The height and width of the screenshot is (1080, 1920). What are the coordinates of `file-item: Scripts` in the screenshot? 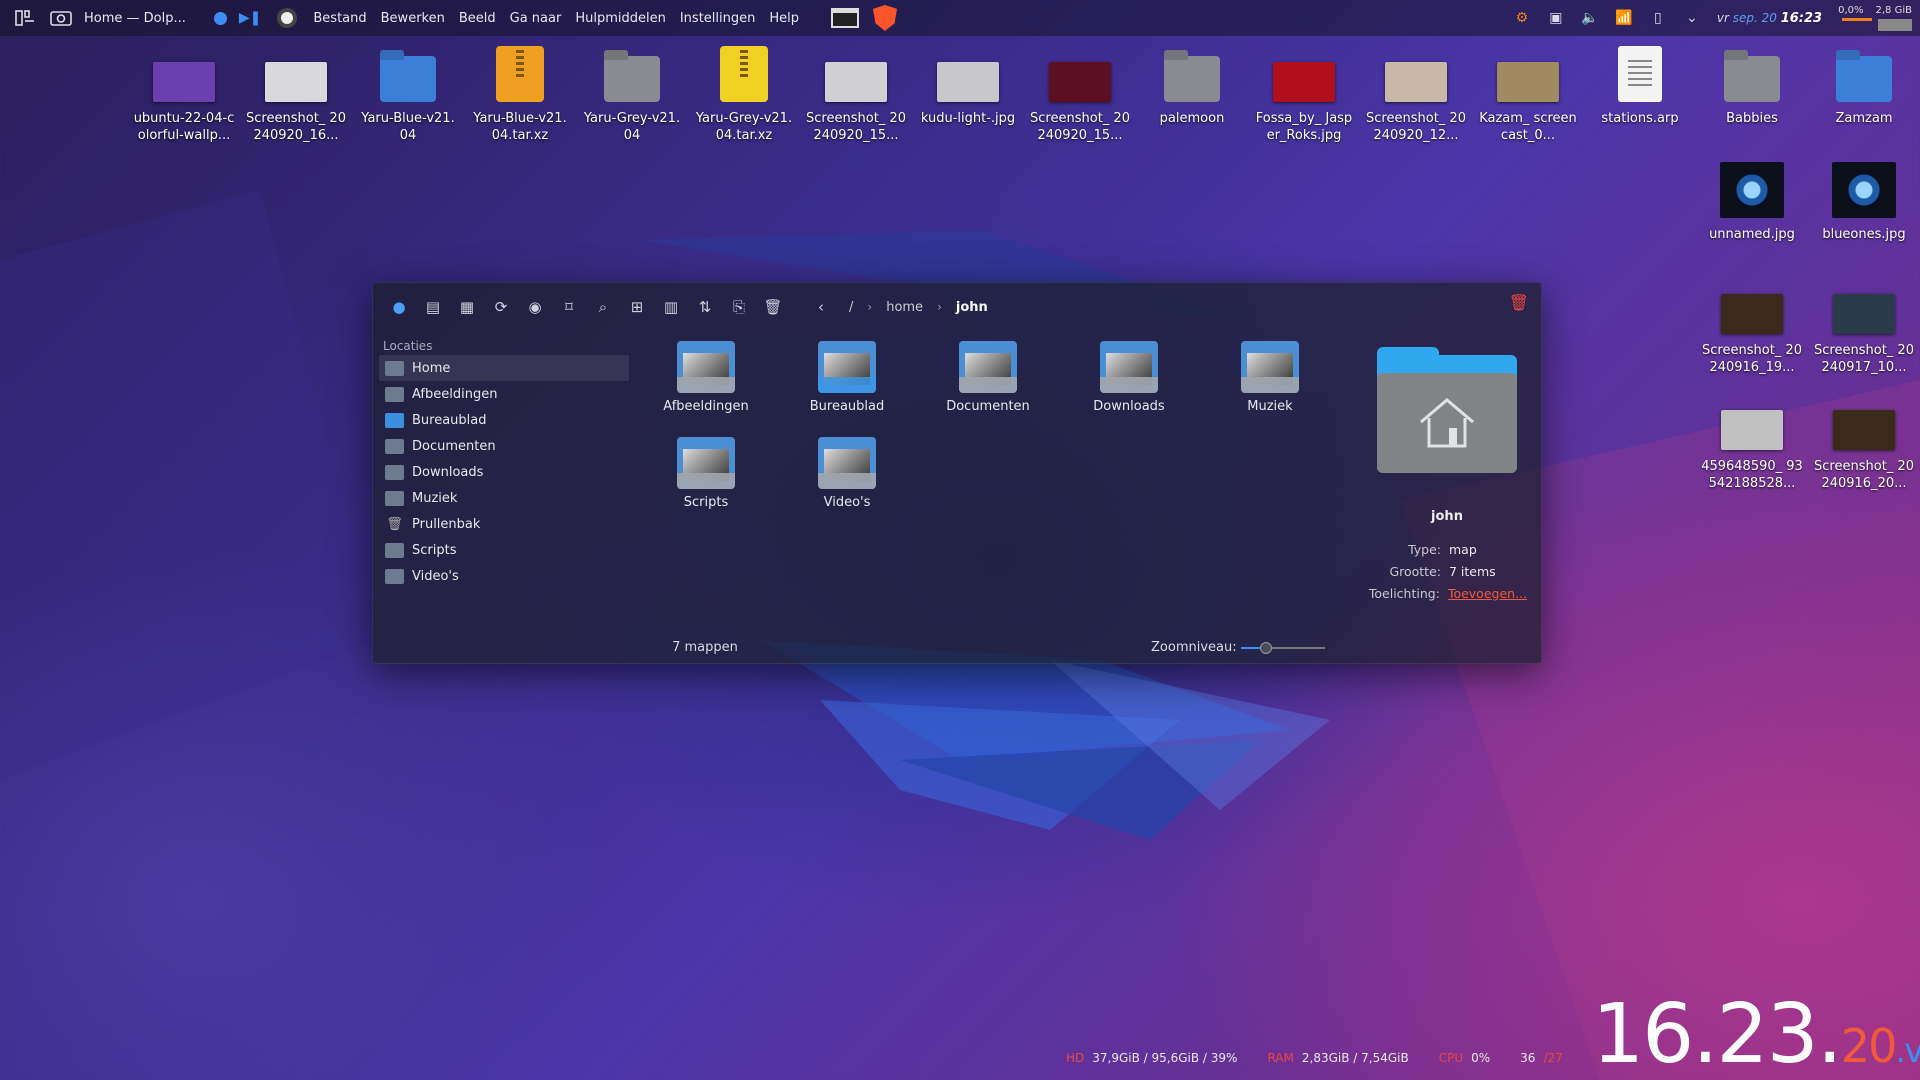 It's located at (706, 473).